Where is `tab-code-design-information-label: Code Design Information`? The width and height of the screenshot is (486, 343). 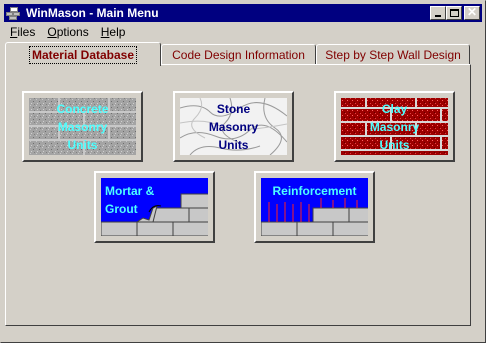
tab-code-design-information-label: Code Design Information is located at coordinates (238, 55).